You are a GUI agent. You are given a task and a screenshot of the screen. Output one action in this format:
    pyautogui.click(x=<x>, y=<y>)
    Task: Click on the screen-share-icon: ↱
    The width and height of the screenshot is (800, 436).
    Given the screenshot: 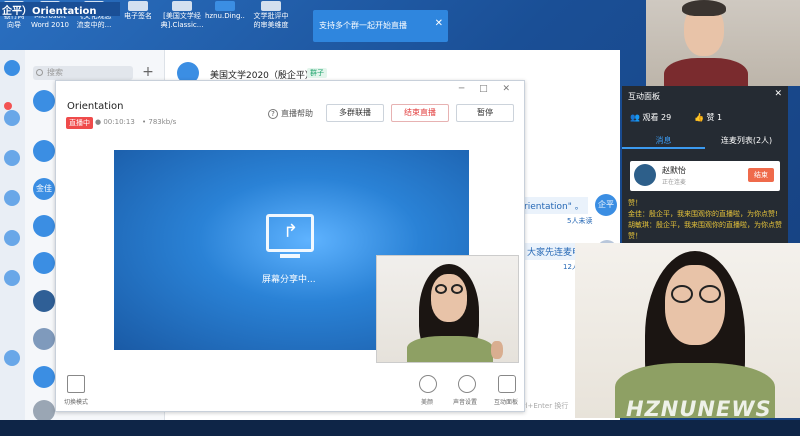 What is the action you would take?
    pyautogui.click(x=290, y=233)
    